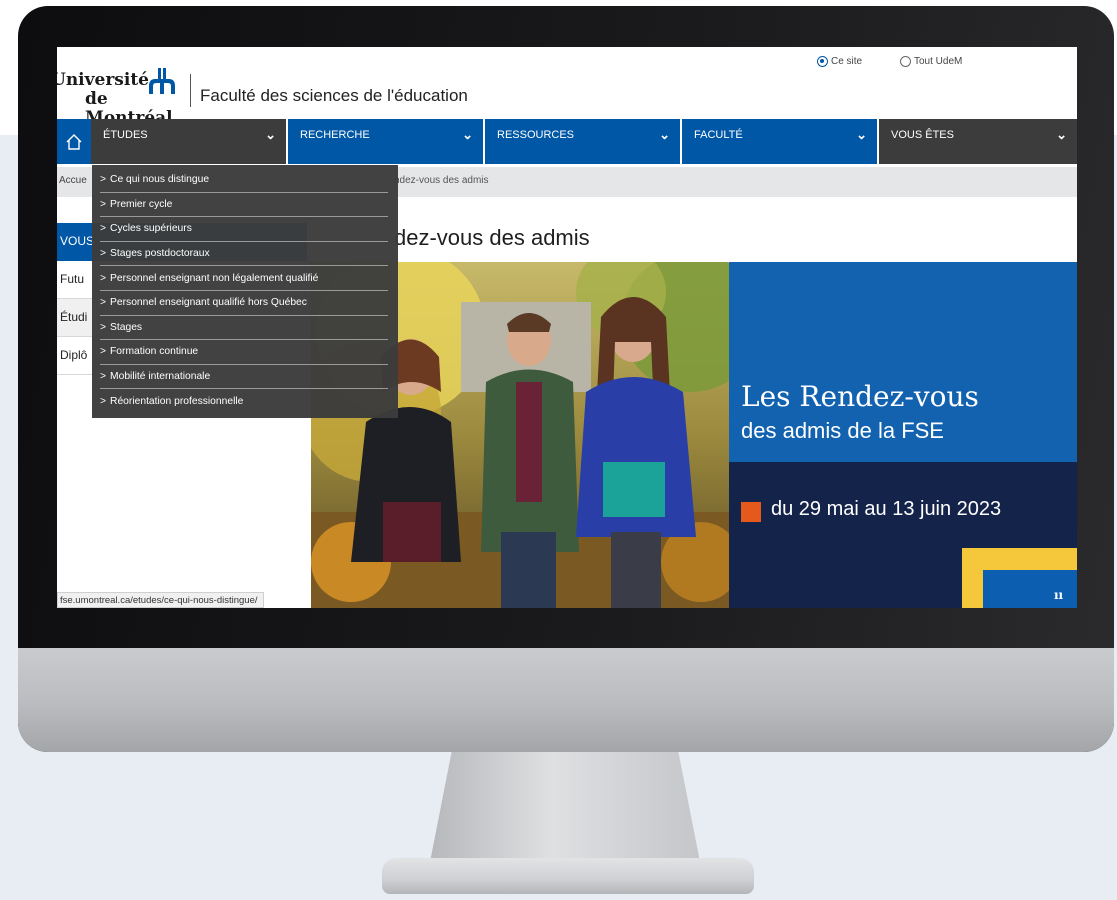  I want to click on nav-label: RESSOURCES, so click(536, 135).